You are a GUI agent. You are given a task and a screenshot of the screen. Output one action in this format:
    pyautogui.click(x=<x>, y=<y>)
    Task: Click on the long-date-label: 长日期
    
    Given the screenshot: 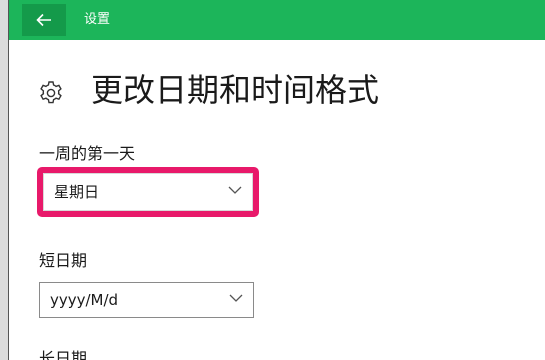 What is the action you would take?
    pyautogui.click(x=63, y=354)
    